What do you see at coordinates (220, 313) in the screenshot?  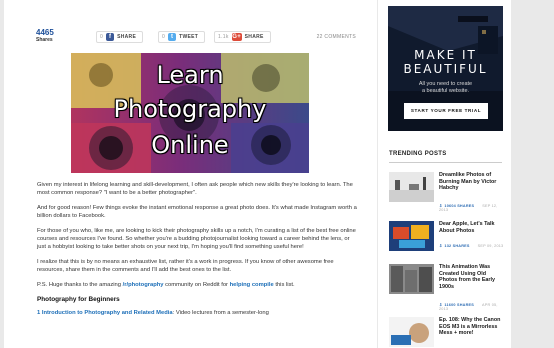 I see `list-item-text: : Video lectures from a semester-long` at bounding box center [220, 313].